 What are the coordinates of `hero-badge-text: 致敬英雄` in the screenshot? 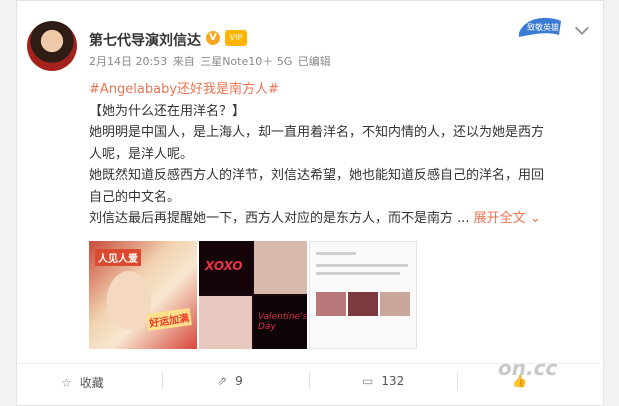 It's located at (543, 27).